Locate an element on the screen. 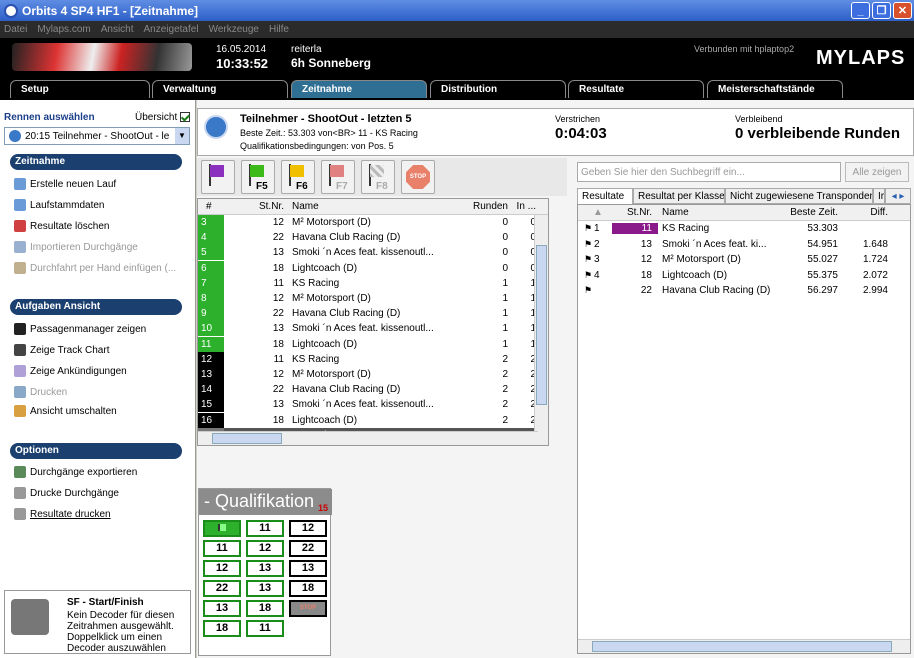 The image size is (914, 658). show-all-button: Alle zeigen is located at coordinates (877, 172).